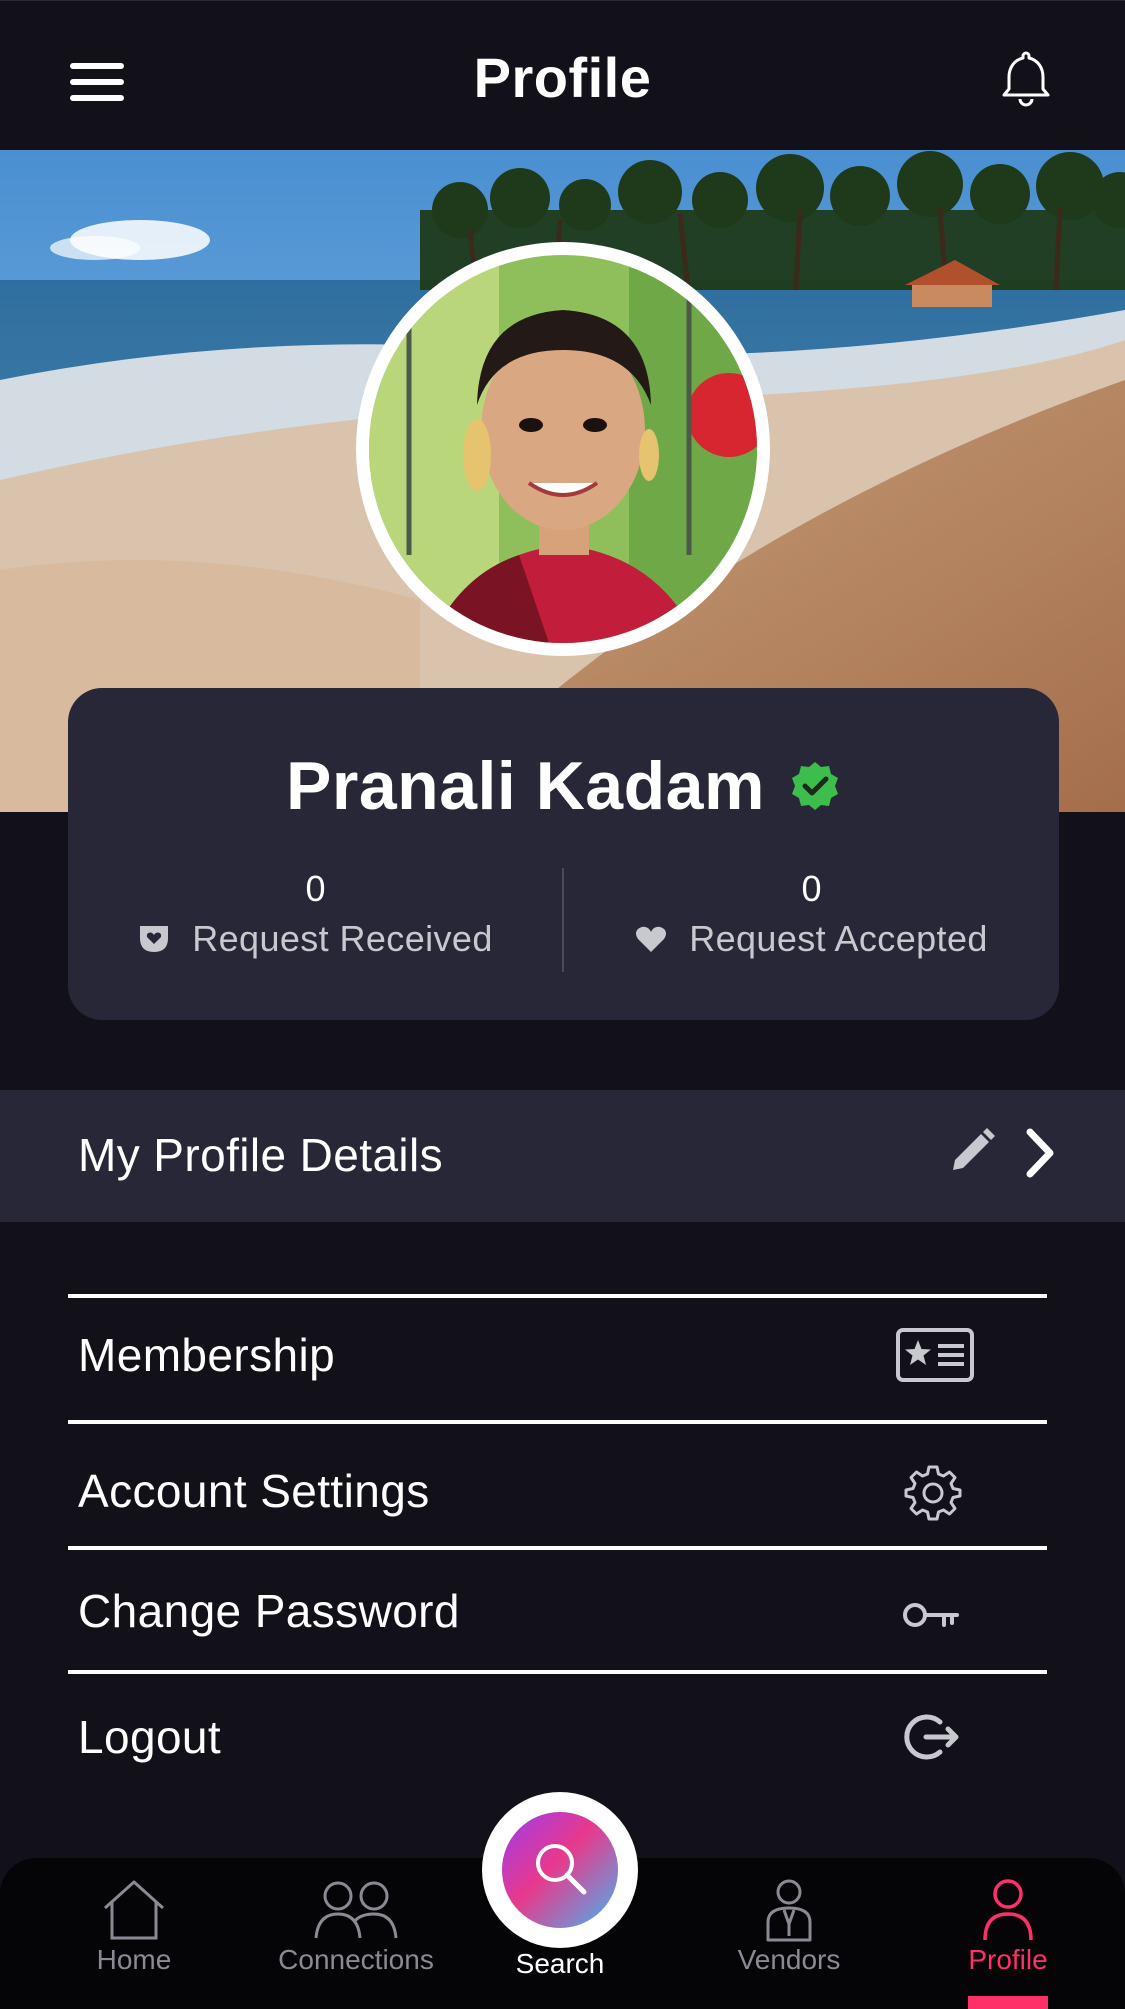  What do you see at coordinates (563, 449) in the screenshot?
I see `avatar` at bounding box center [563, 449].